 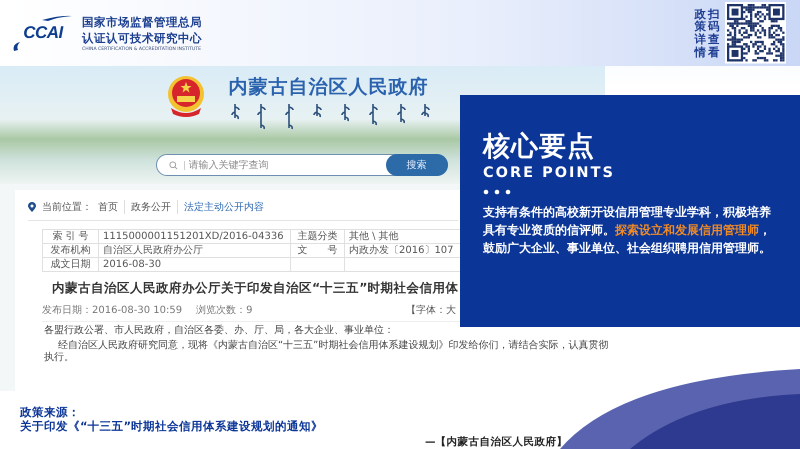 I want to click on field-value: 其他 \ 其他, so click(x=402, y=237).